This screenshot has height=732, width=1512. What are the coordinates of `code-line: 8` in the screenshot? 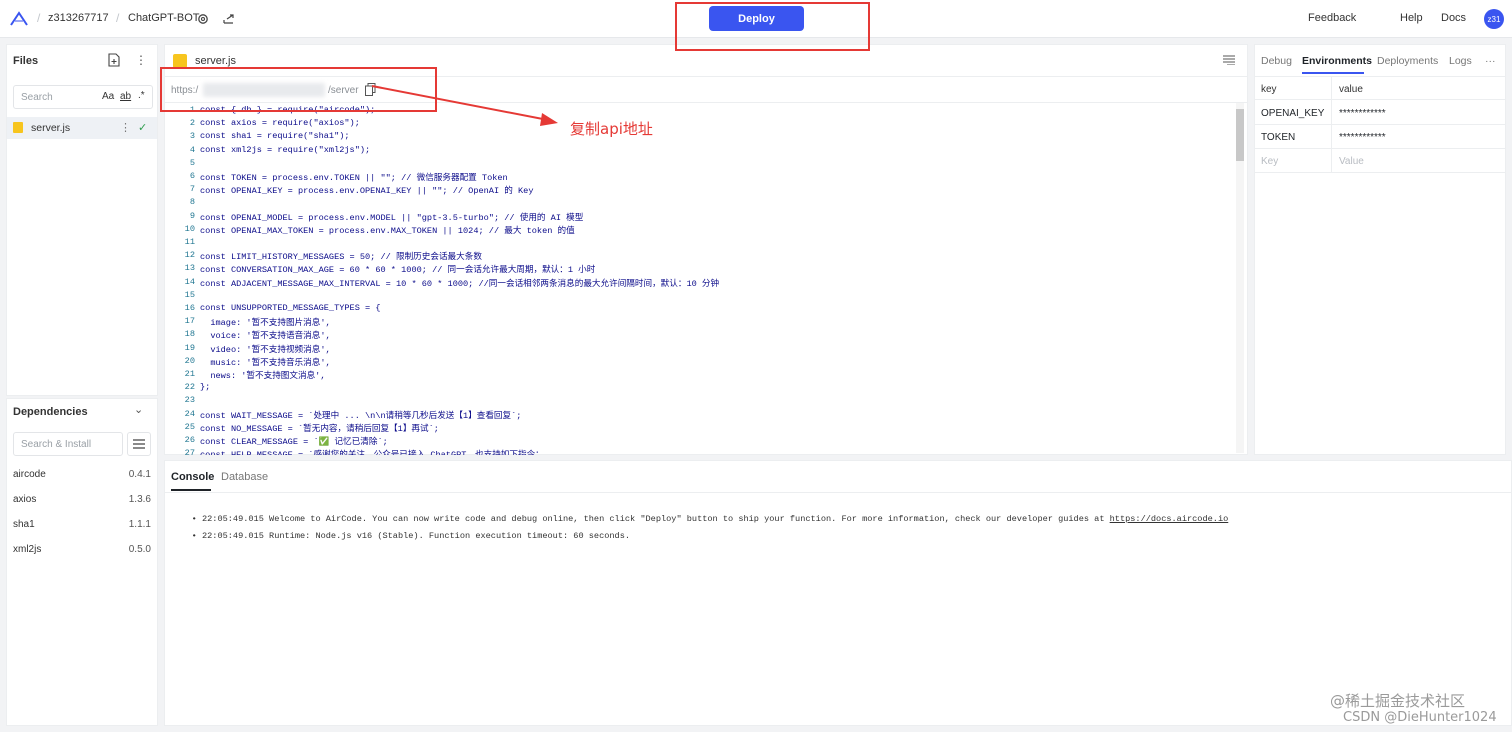 It's located at (700, 203).